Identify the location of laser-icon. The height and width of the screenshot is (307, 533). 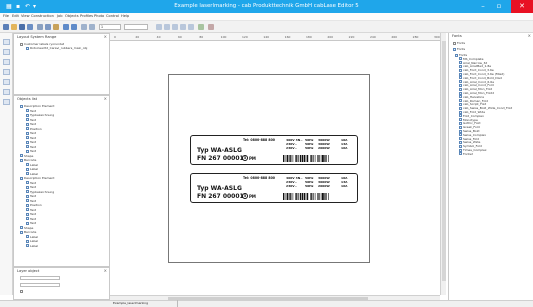
(201, 27).